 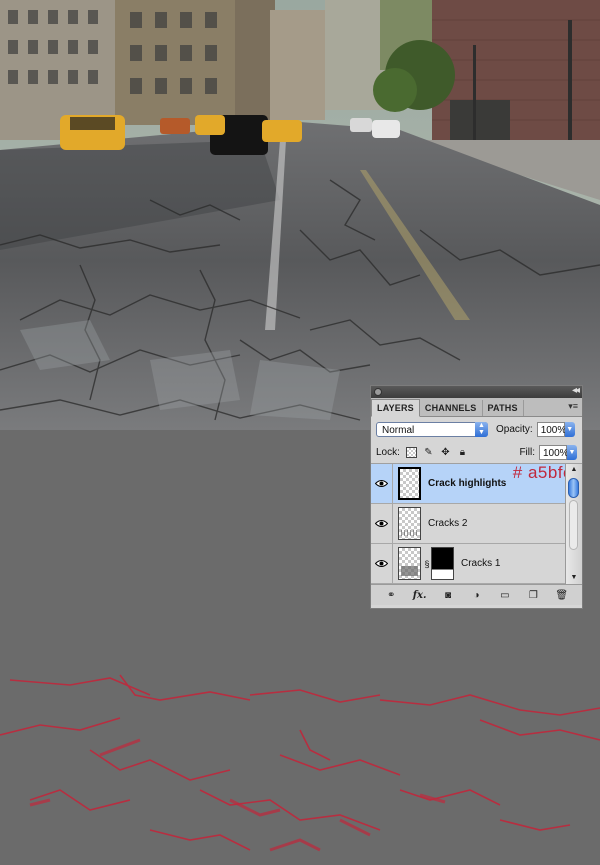 What do you see at coordinates (573, 488) in the screenshot?
I see `scroll-thumb` at bounding box center [573, 488].